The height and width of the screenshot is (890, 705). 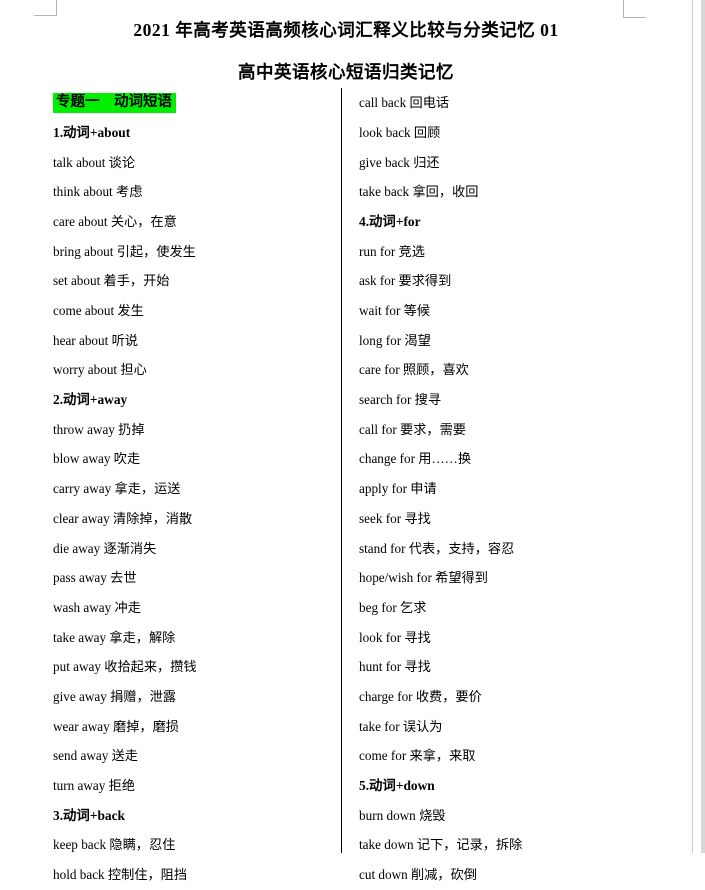 I want to click on phrase-entry: beg for 乞求, so click(x=393, y=607).